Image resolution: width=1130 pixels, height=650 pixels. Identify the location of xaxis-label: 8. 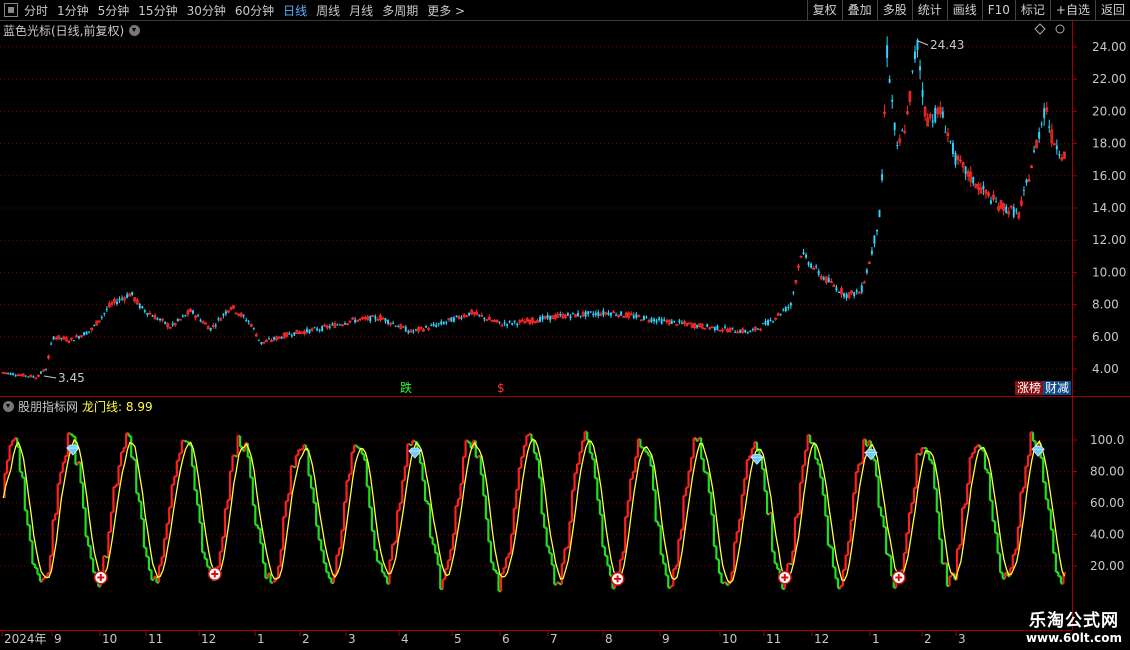
(609, 639).